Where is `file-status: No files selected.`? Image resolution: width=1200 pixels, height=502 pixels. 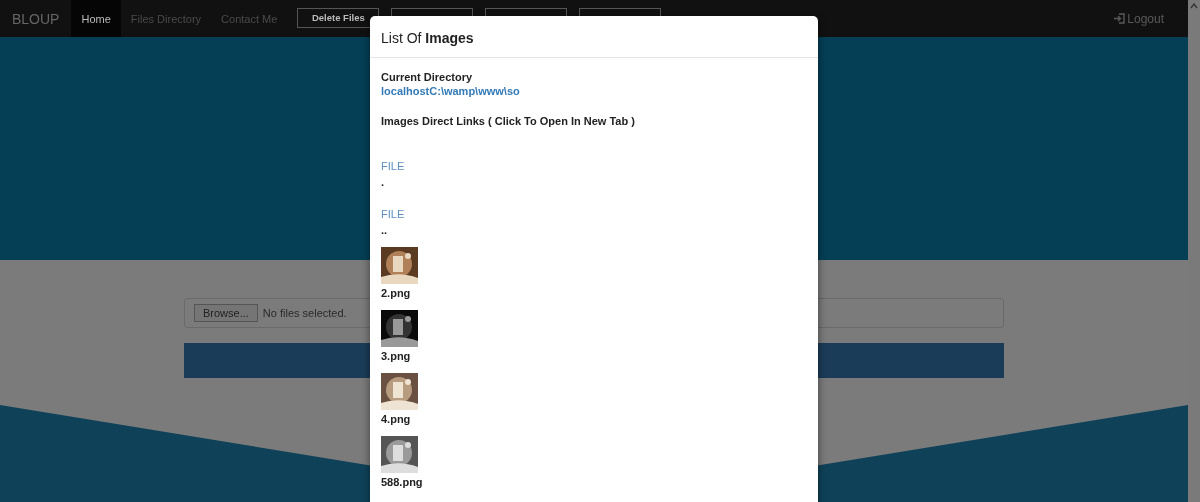
file-status: No files selected. is located at coordinates (304, 313).